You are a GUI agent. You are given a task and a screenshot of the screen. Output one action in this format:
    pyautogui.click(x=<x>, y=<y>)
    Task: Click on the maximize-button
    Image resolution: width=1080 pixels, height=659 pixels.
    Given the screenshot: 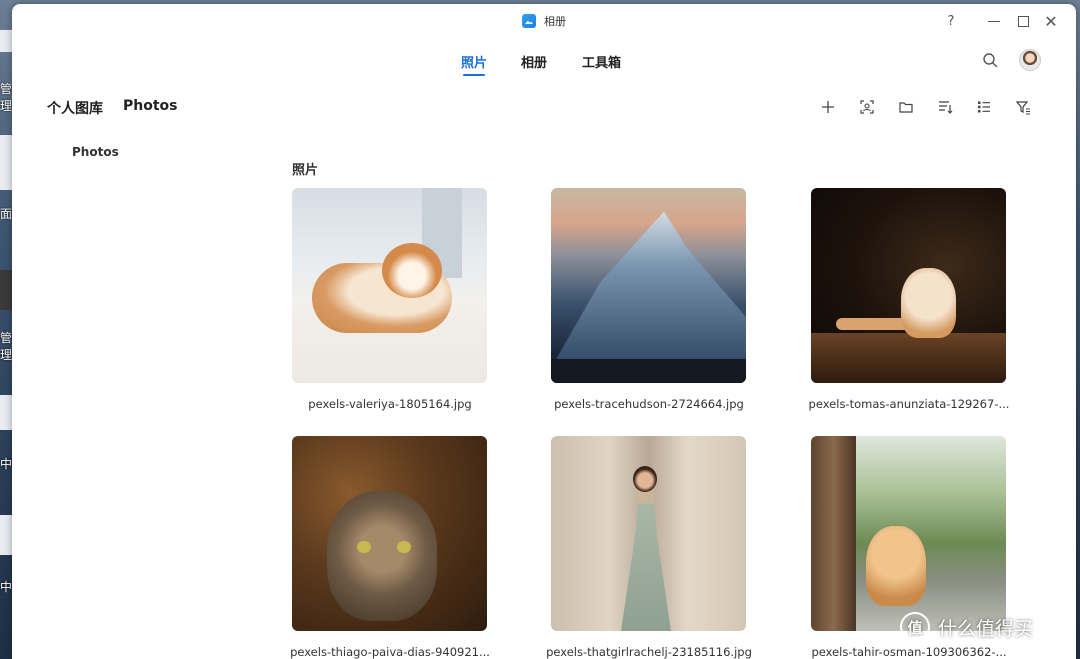 What is the action you would take?
    pyautogui.click(x=1023, y=21)
    